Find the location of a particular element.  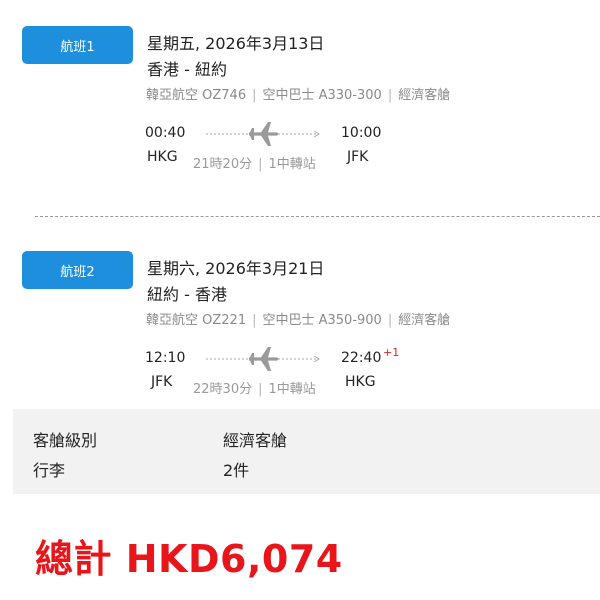

flight-2-aircraft: 空中巴士 A350-900 is located at coordinates (322, 320).